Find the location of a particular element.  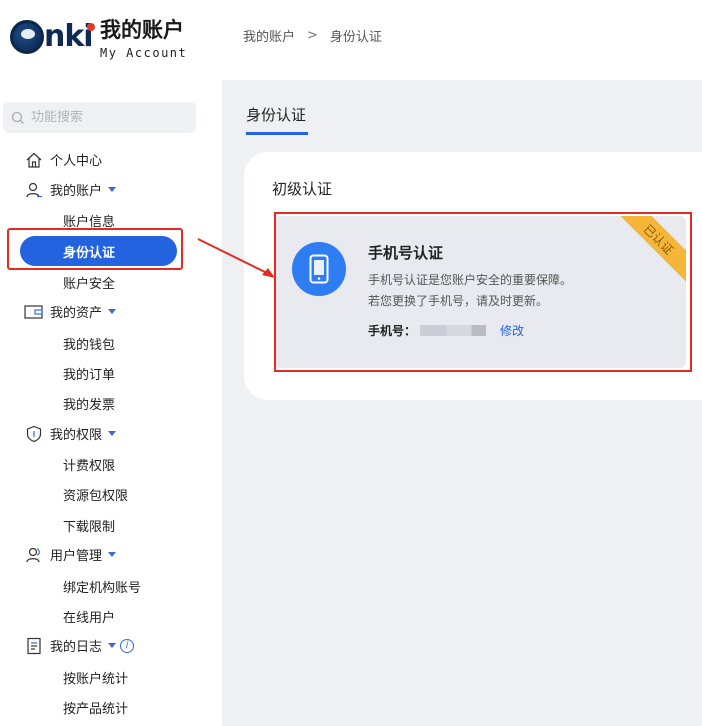

wallet-icon is located at coordinates (34, 312).